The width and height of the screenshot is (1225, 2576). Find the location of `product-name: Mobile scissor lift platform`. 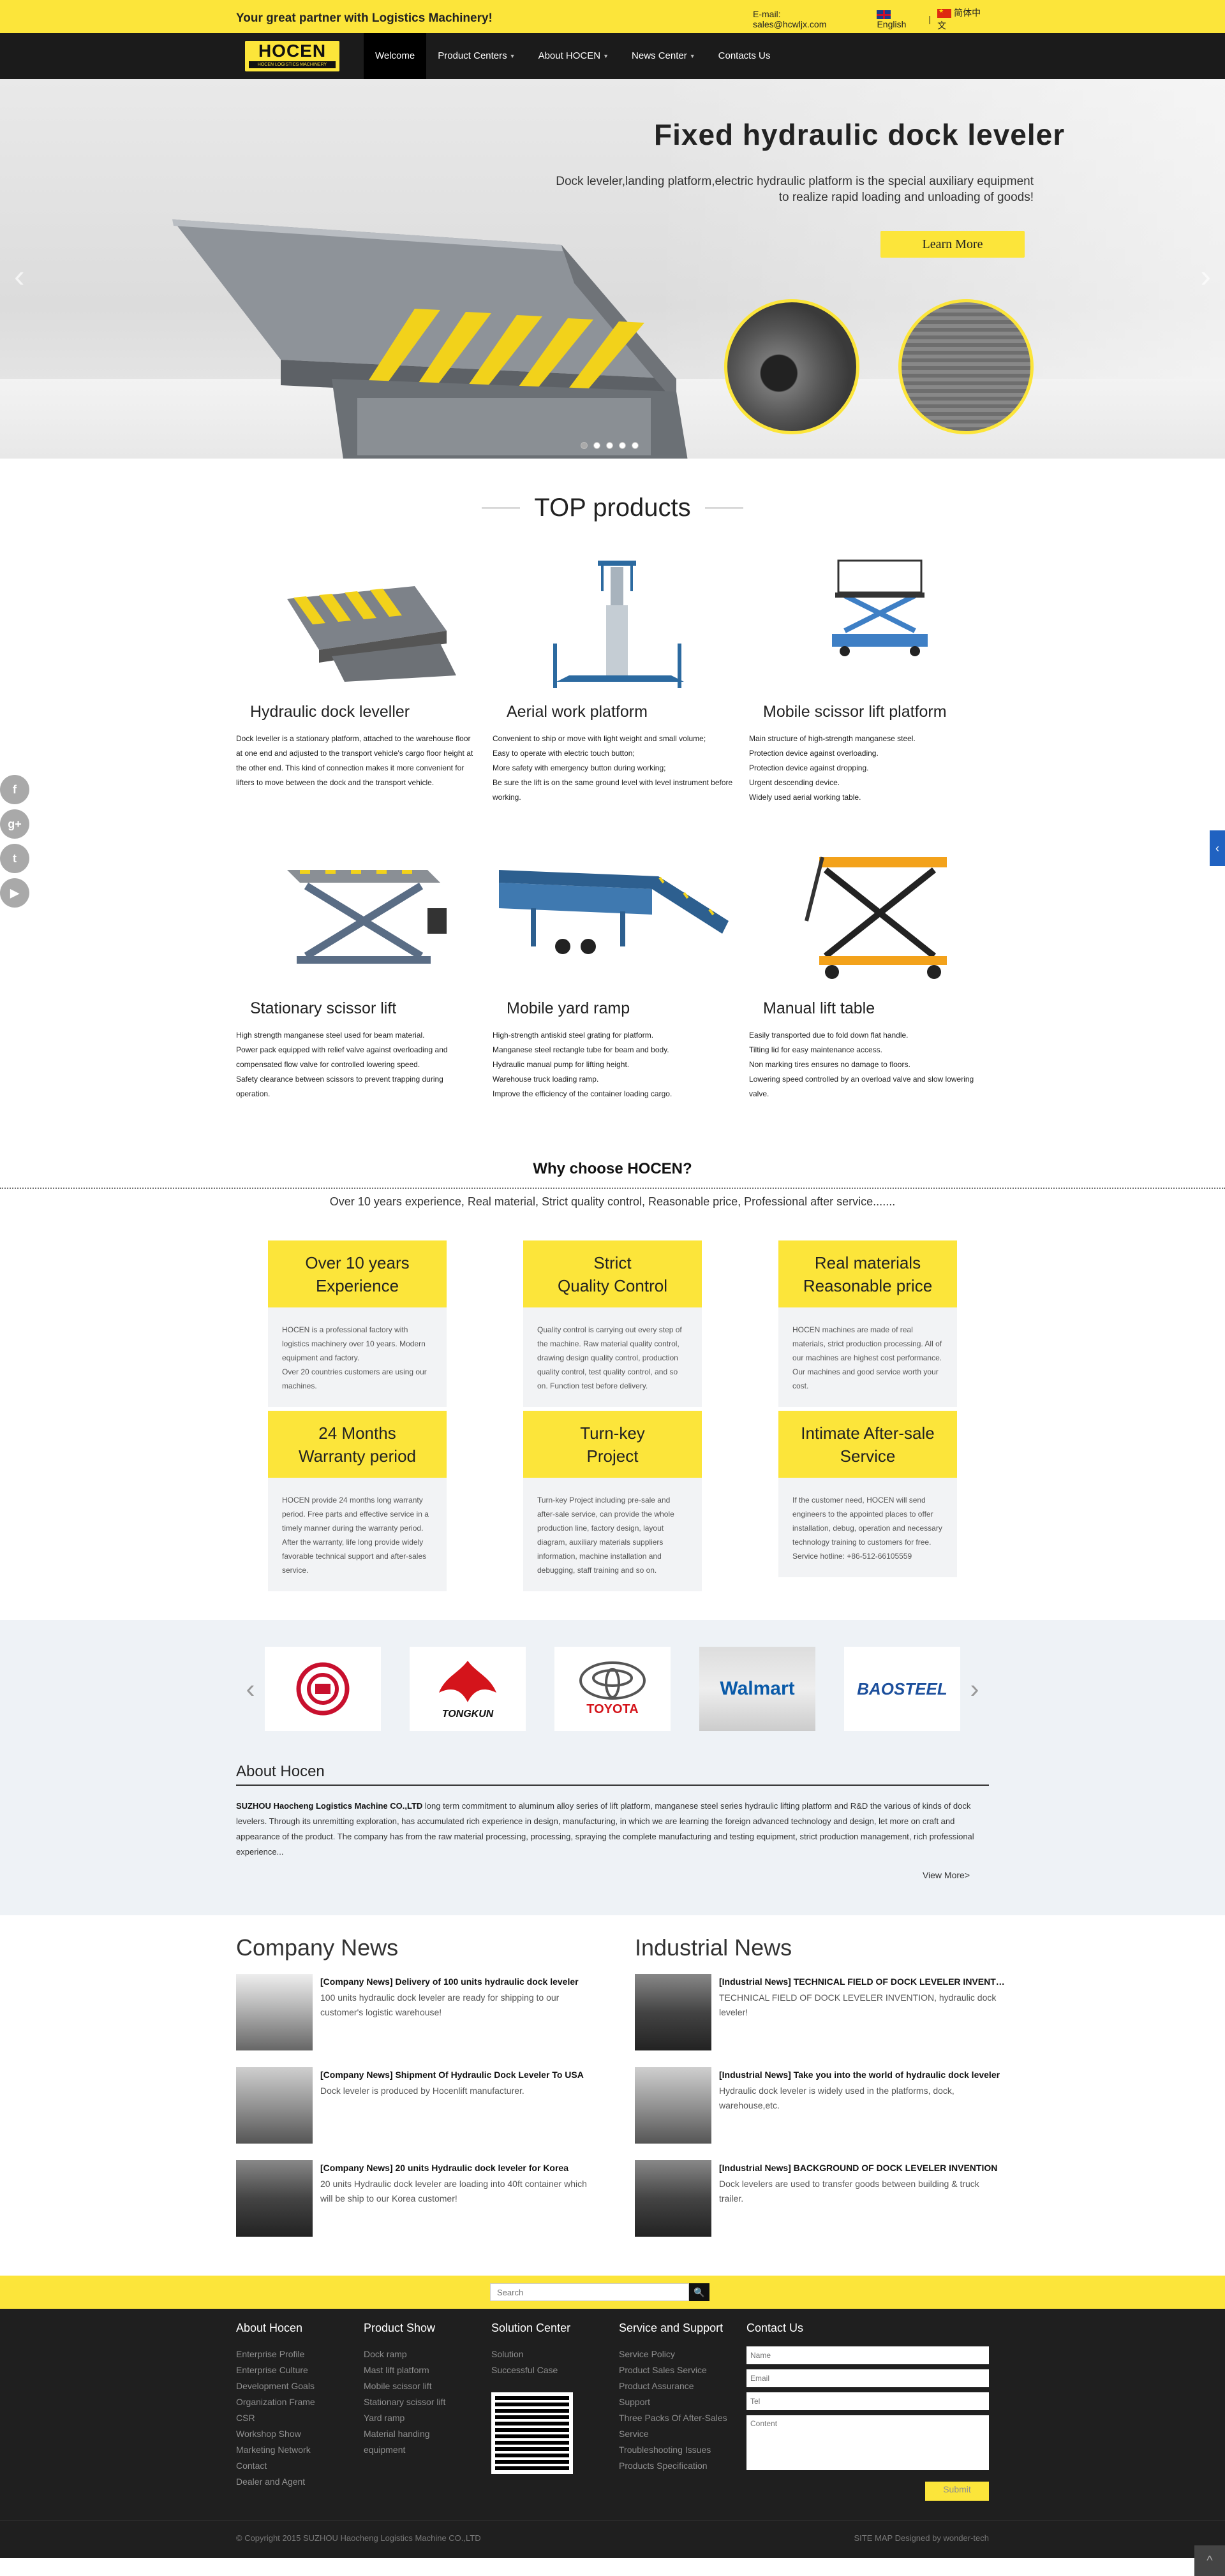

product-name: Mobile scissor lift platform is located at coordinates (877, 712).